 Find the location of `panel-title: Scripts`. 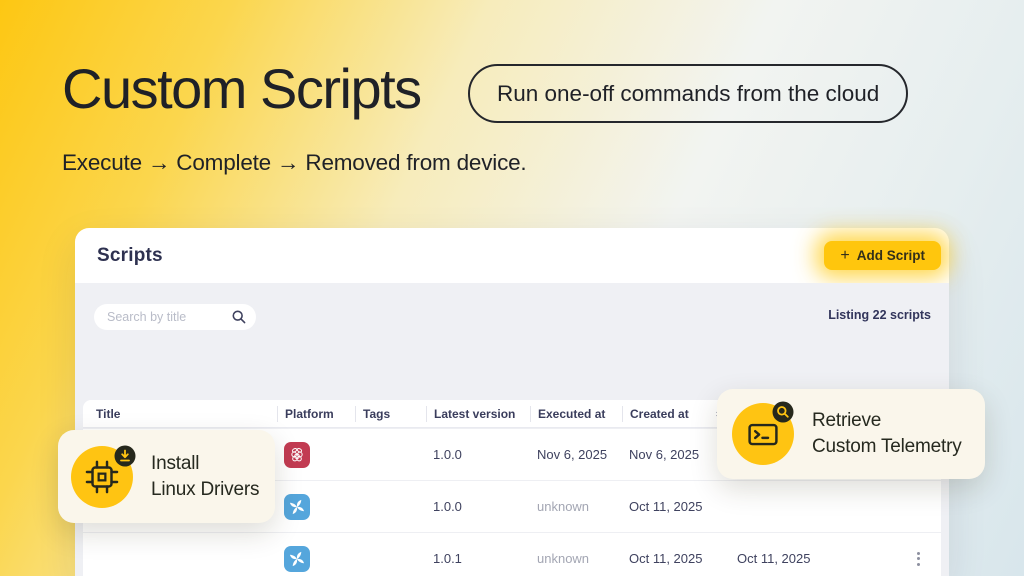

panel-title: Scripts is located at coordinates (130, 255).